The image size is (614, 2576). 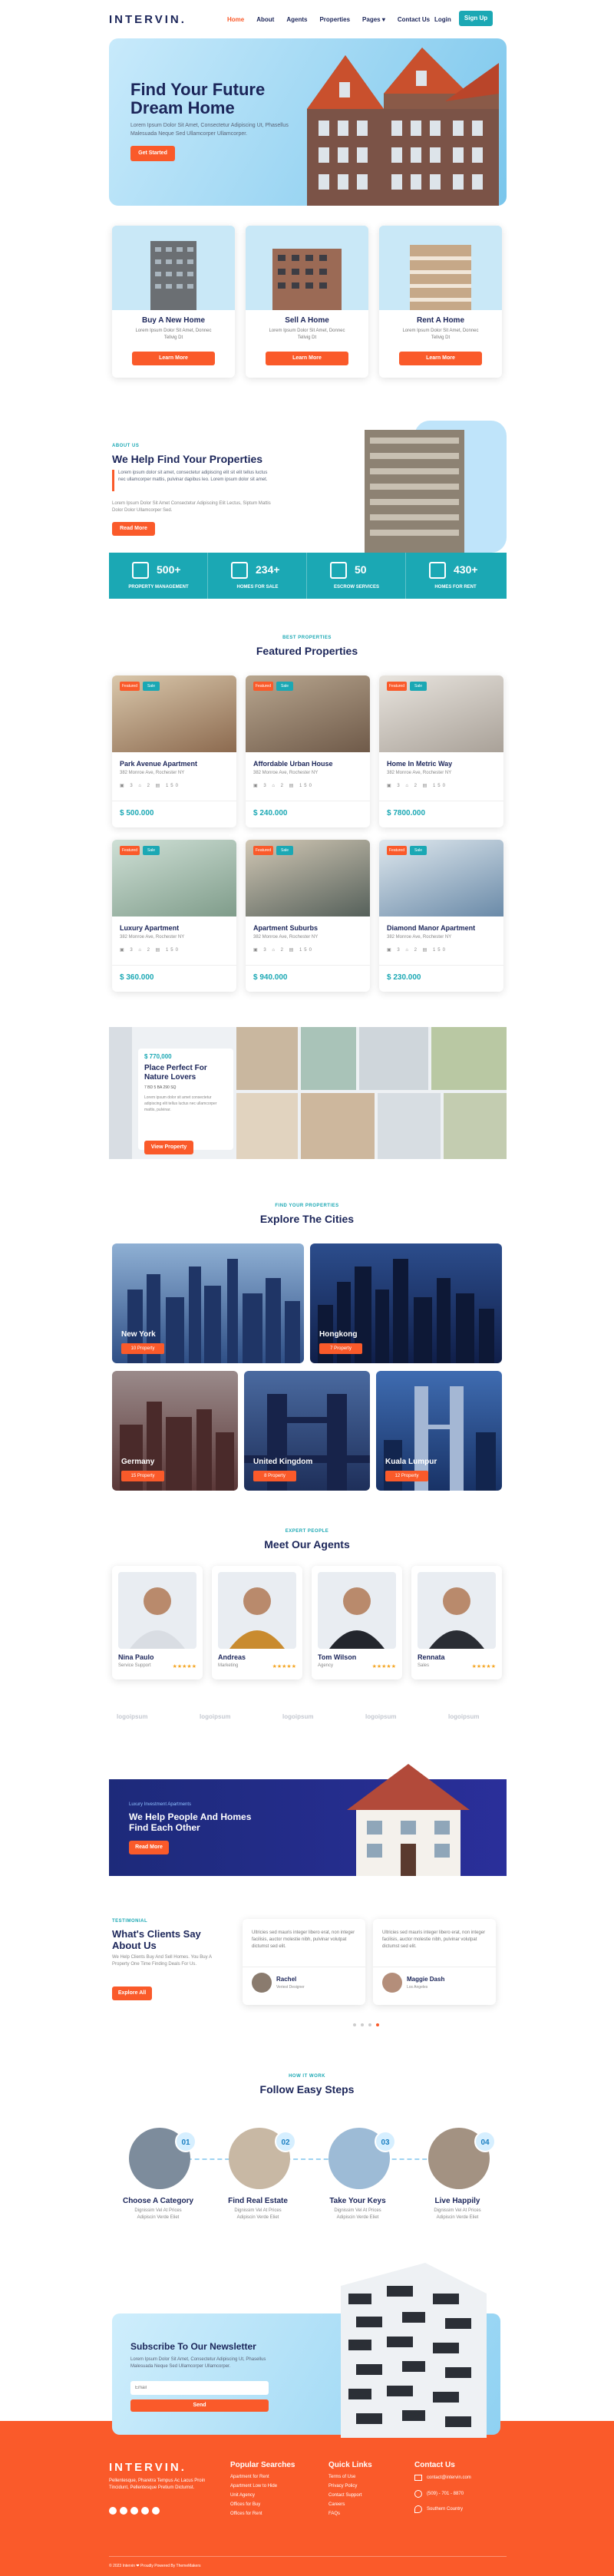 I want to click on partner-logo: logoipsum, so click(x=464, y=1717).